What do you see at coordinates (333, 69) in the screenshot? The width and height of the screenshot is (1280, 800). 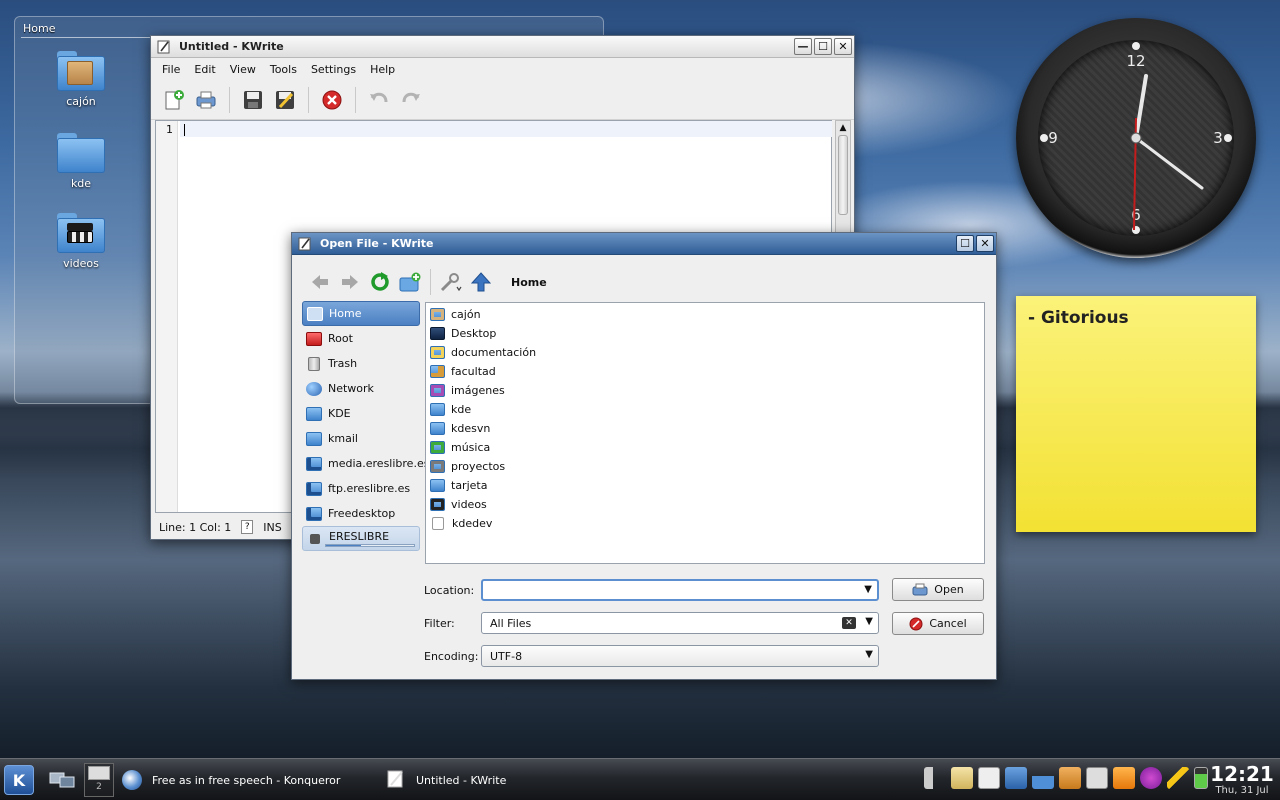 I see `menu-settings: Settings` at bounding box center [333, 69].